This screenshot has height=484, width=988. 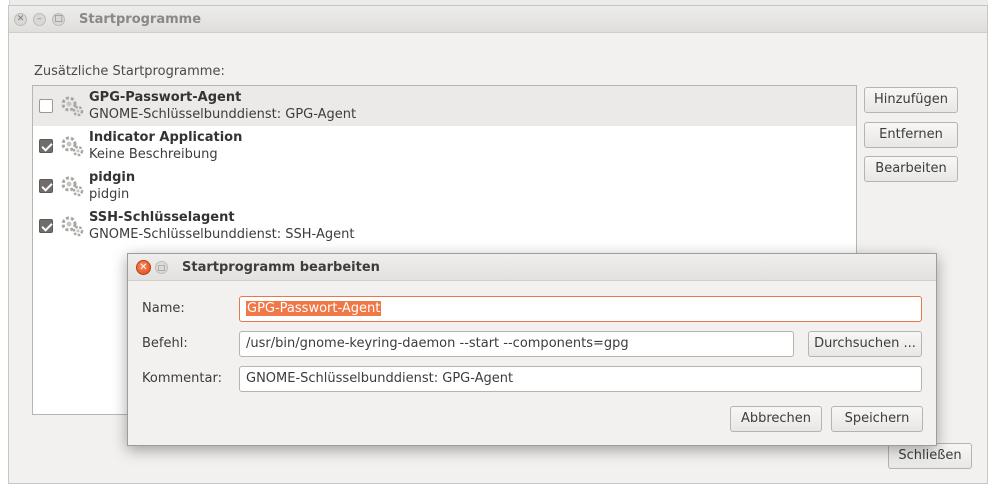 What do you see at coordinates (153, 154) in the screenshot?
I see `item-description: Keine Beschreibung` at bounding box center [153, 154].